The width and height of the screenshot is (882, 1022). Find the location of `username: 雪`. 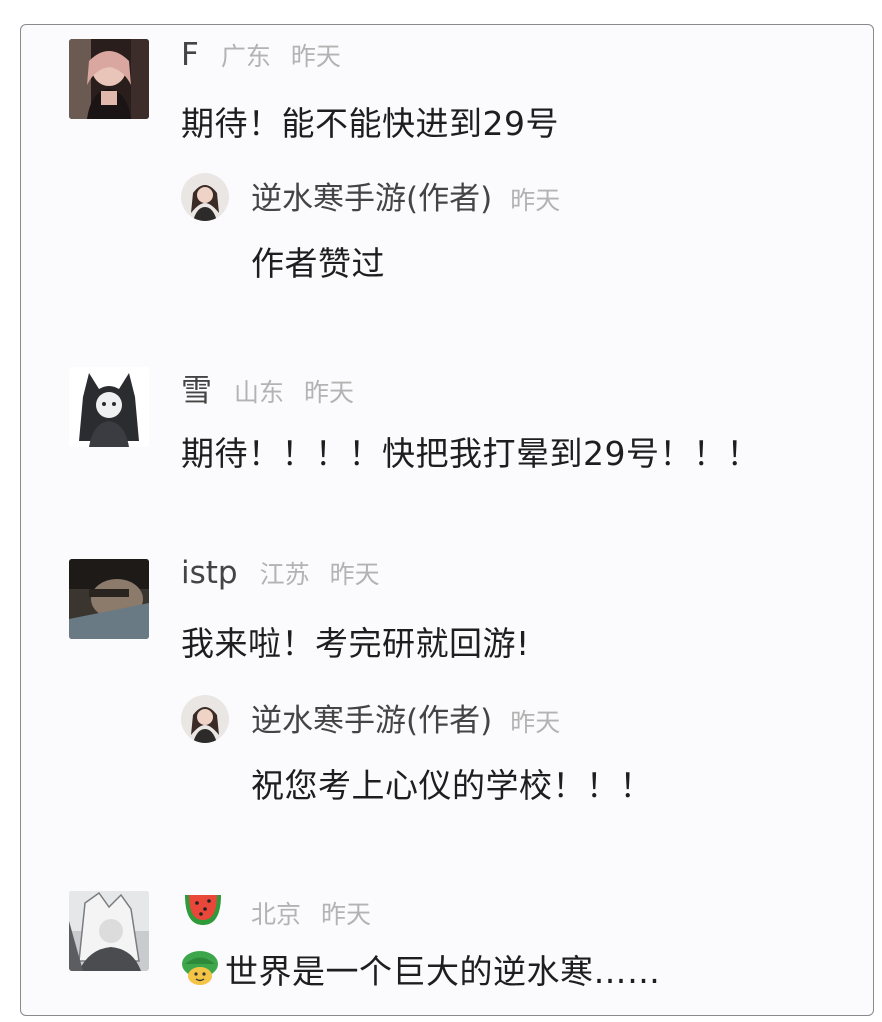

username: 雪 is located at coordinates (196, 387).